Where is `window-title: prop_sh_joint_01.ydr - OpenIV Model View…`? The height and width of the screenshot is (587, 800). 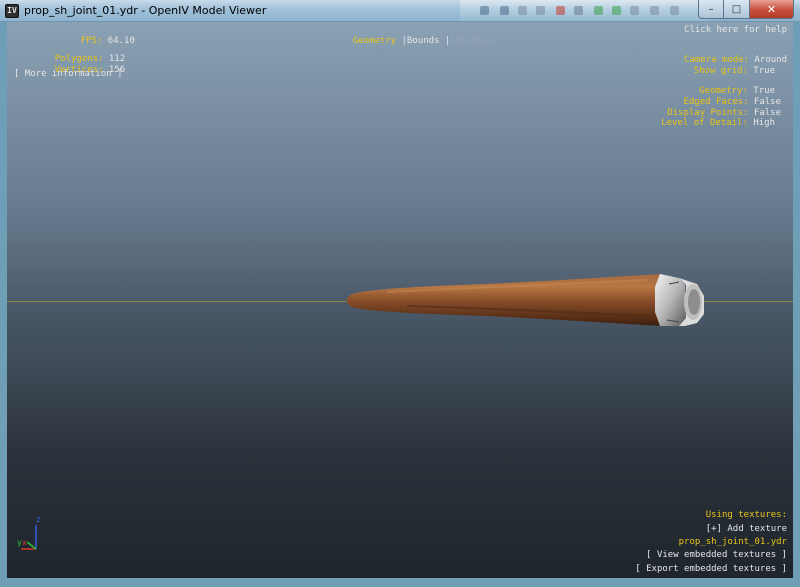
window-title: prop_sh_joint_01.ydr - OpenIV Model View… is located at coordinates (145, 10).